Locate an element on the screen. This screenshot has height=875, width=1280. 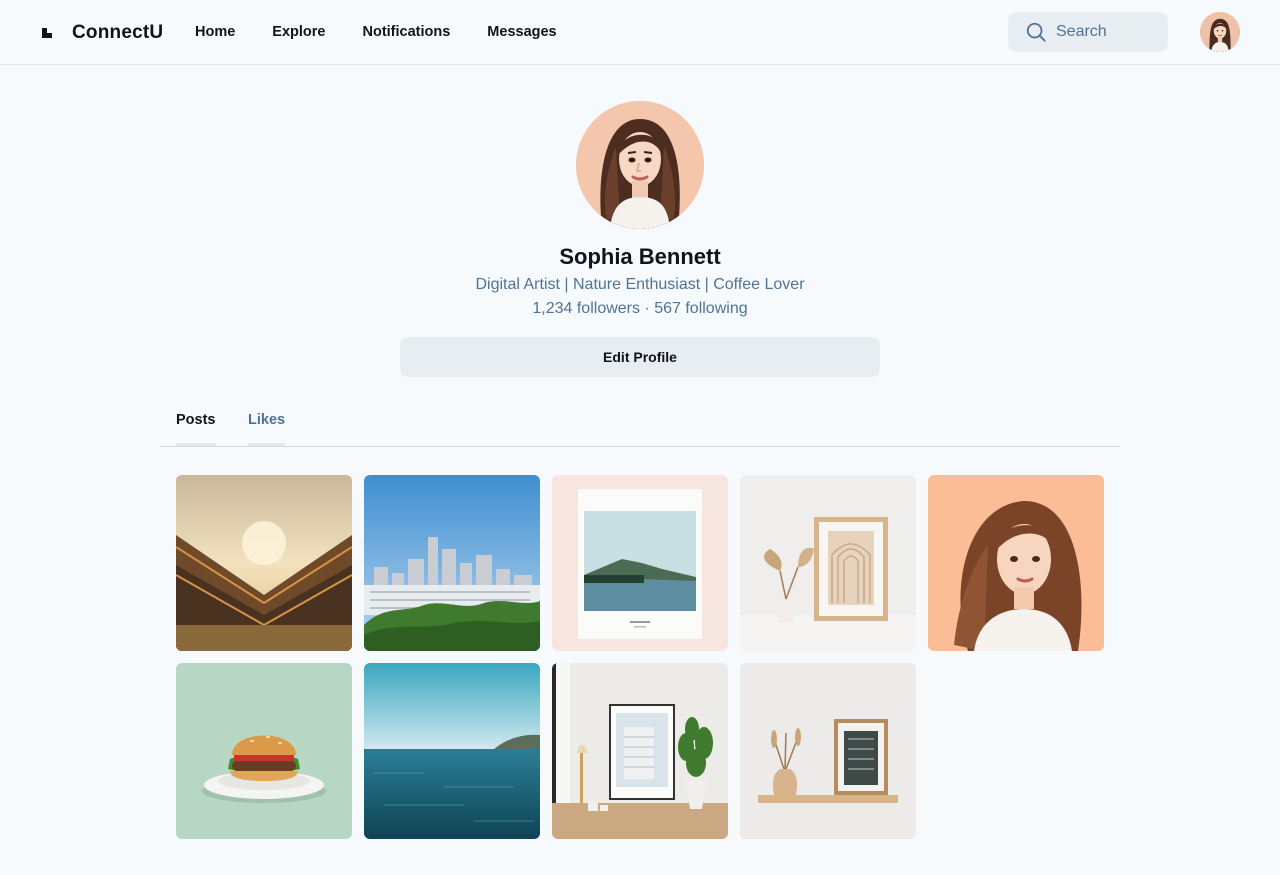
main-nav: Home Explore Notifications Messages is located at coordinates (394, 32).